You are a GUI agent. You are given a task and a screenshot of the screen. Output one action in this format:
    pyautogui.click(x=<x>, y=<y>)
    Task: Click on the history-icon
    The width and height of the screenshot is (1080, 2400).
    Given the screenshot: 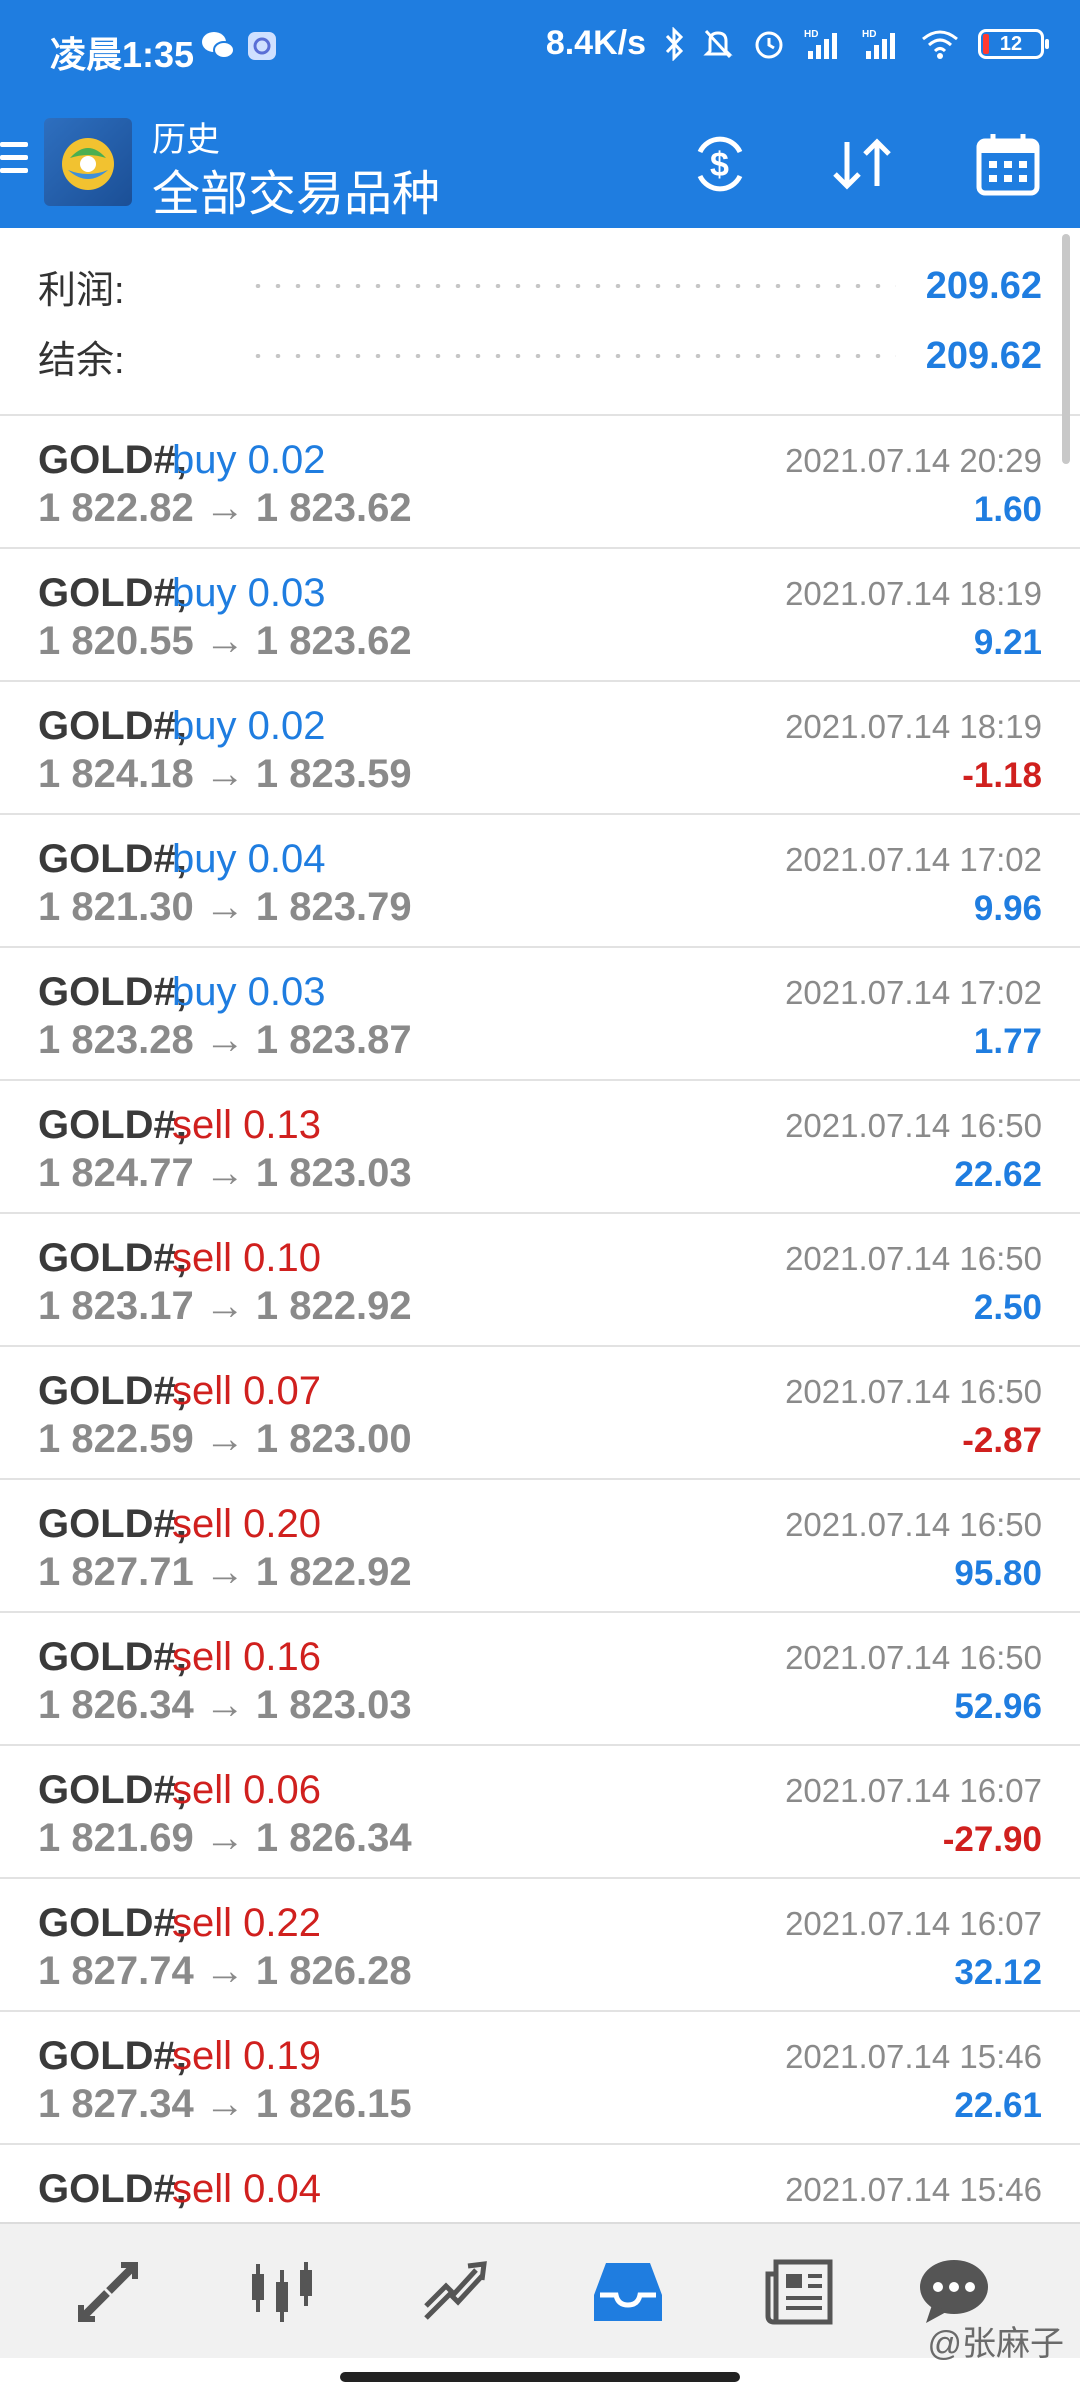 What is the action you would take?
    pyautogui.click(x=628, y=2292)
    